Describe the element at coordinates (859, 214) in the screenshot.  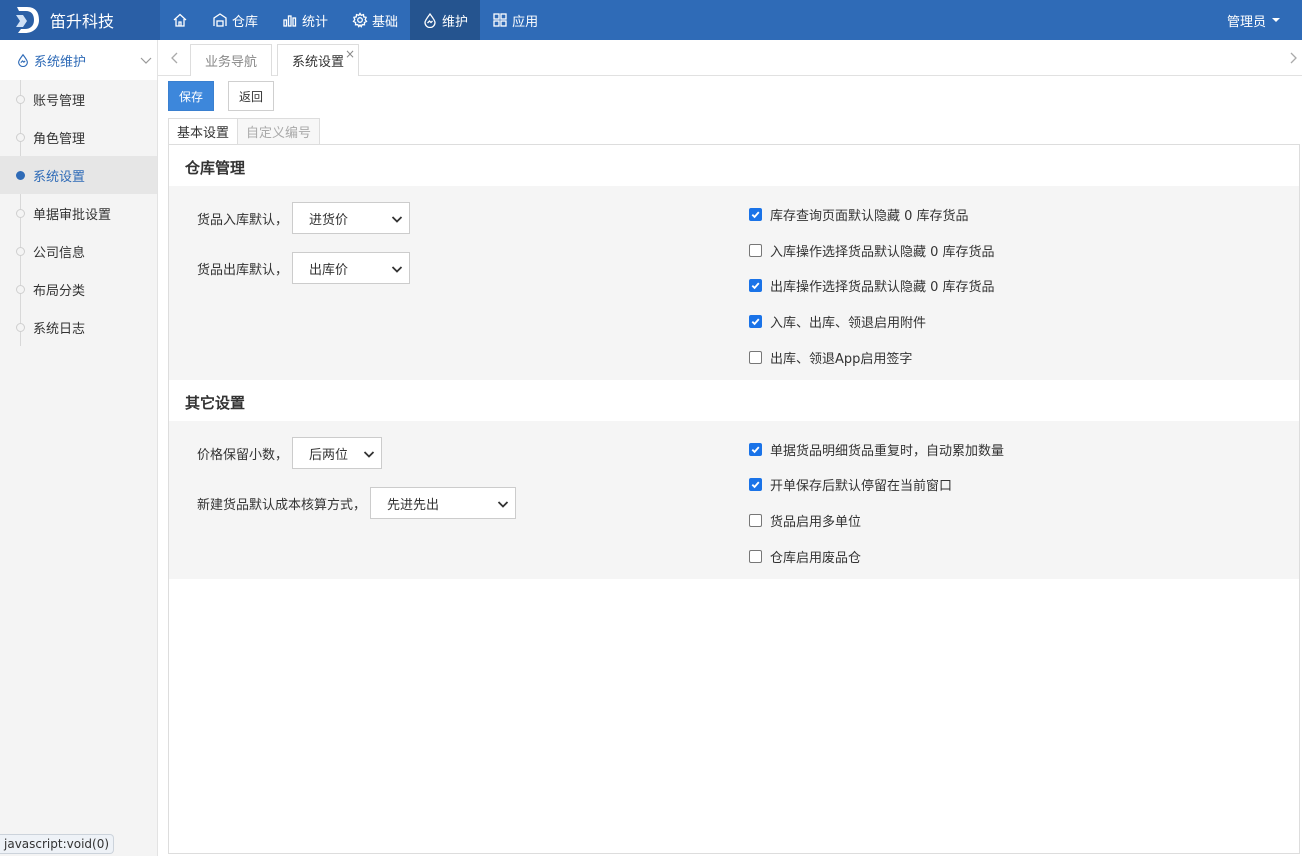
I see `checkbox-hide-zero-stock-query: 库存查询页面默认隐藏 0 库存货品` at that location.